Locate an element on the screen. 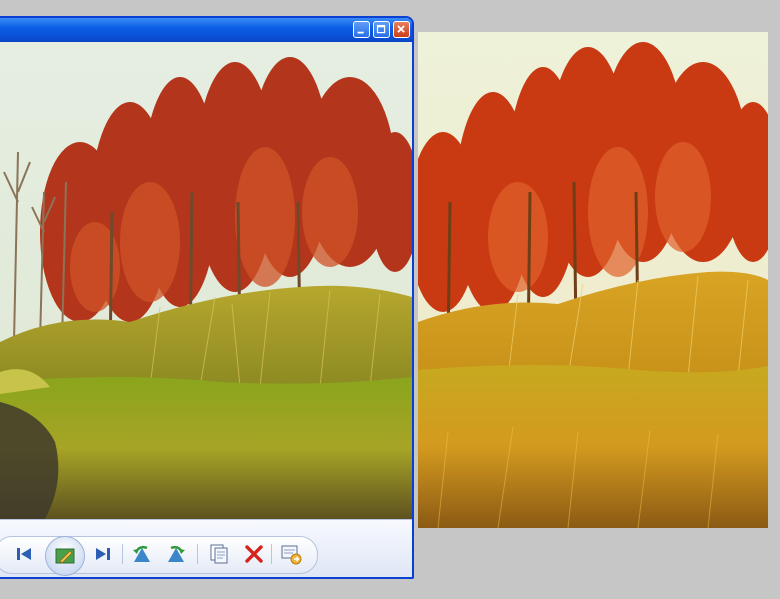 This screenshot has height=599, width=780. edit-pencil-icon is located at coordinates (65, 556).